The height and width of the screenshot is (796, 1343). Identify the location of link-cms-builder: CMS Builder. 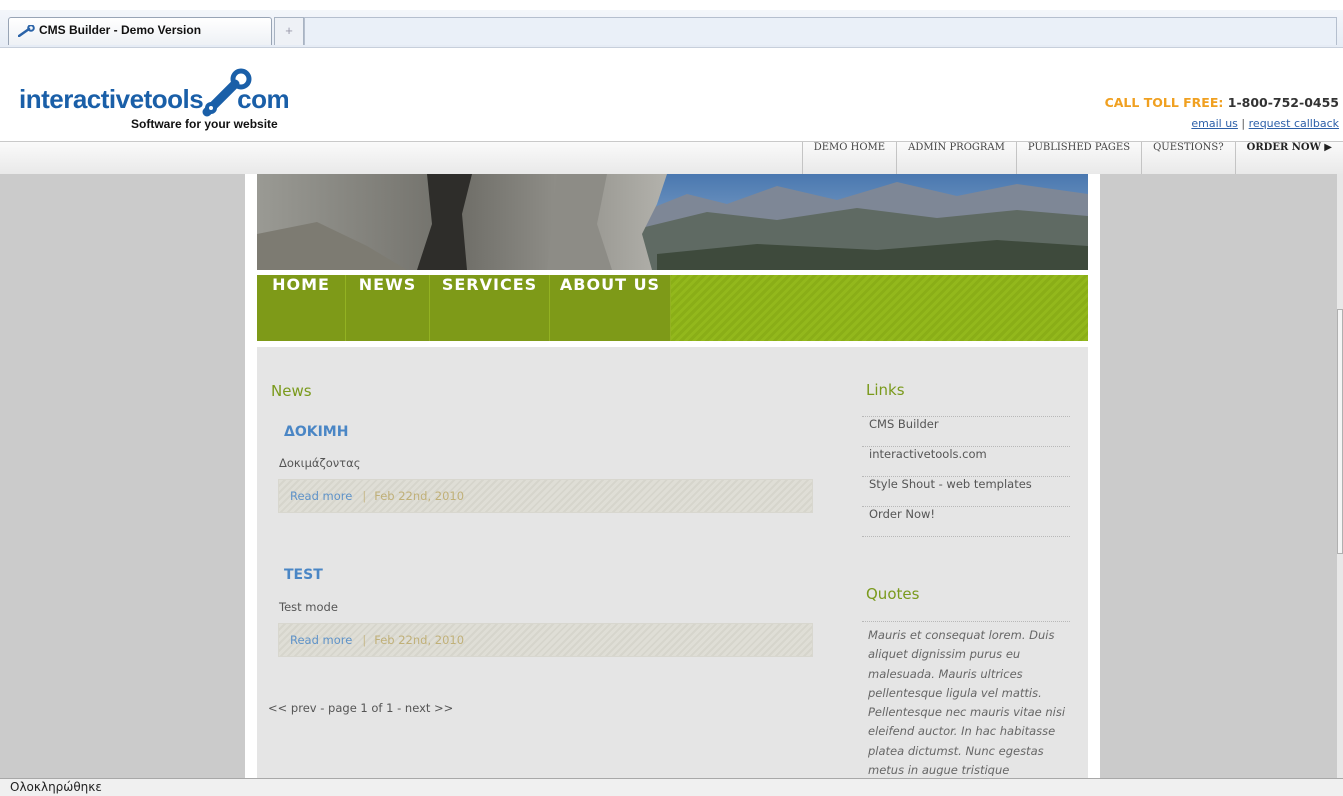
(966, 431).